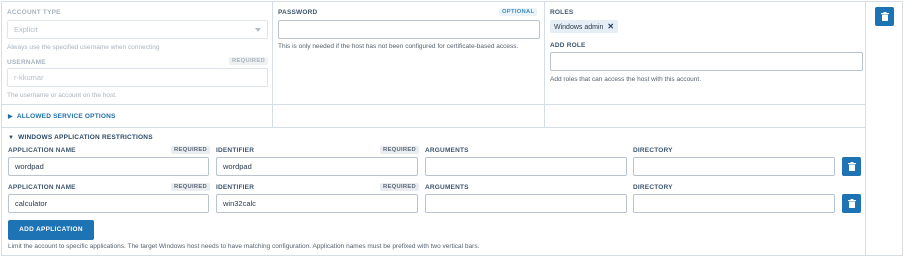  What do you see at coordinates (26, 62) in the screenshot?
I see `username-label: Username` at bounding box center [26, 62].